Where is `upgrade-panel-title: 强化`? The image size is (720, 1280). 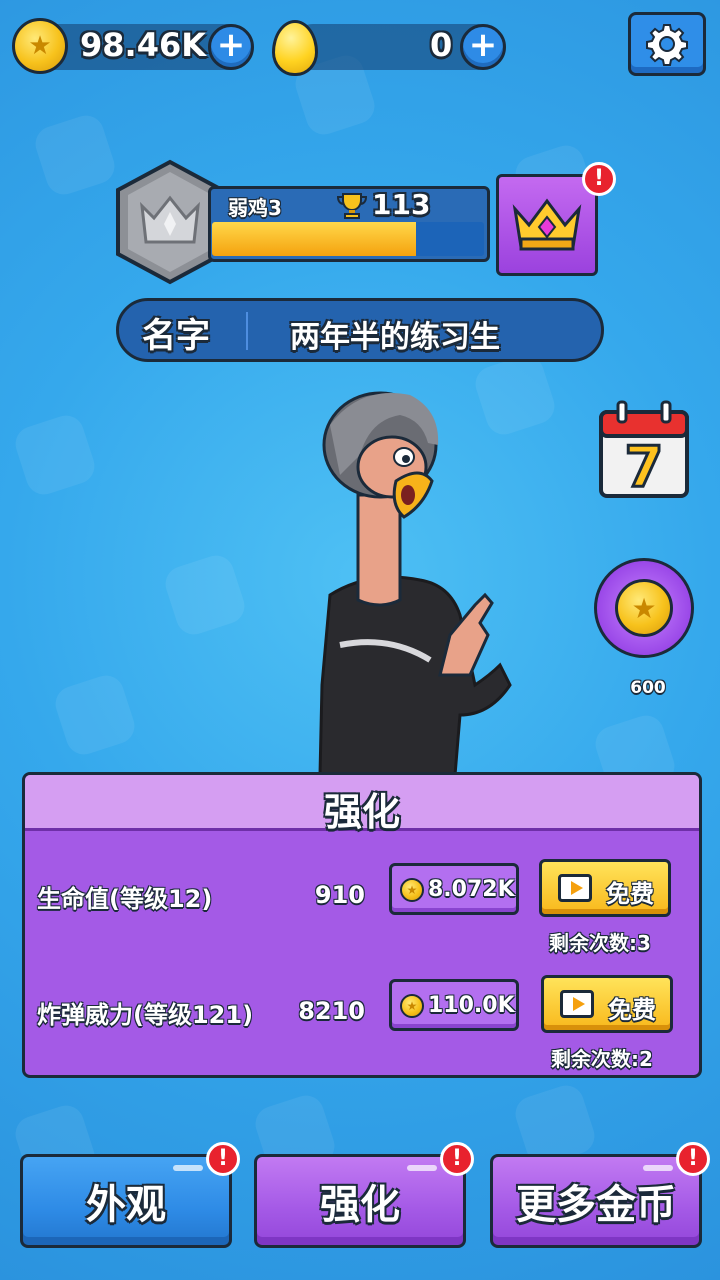 upgrade-panel-title: 强化 is located at coordinates (361, 812).